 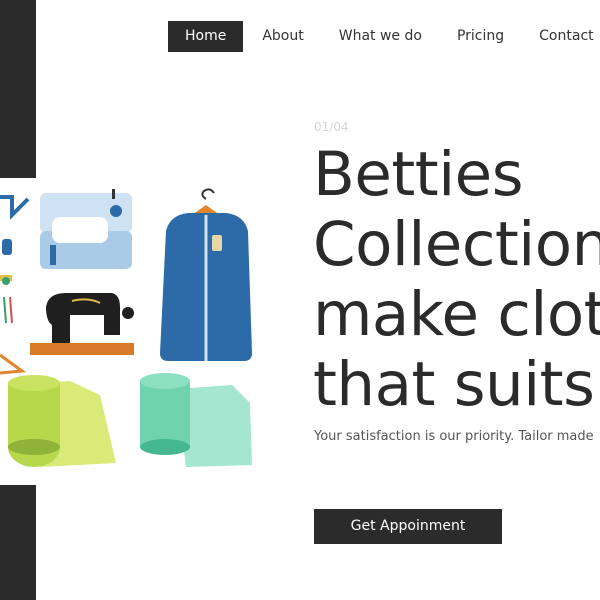 What do you see at coordinates (86, 229) in the screenshot?
I see `sewing-machine-icon` at bounding box center [86, 229].